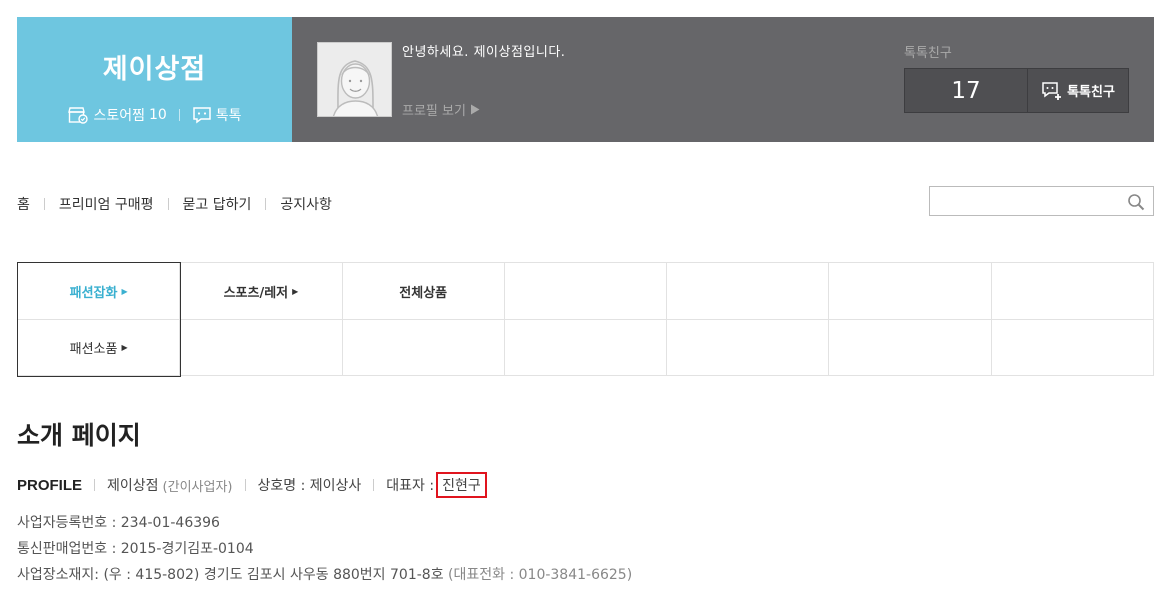  I want to click on store-wish-label: 스토어찜, so click(119, 116).